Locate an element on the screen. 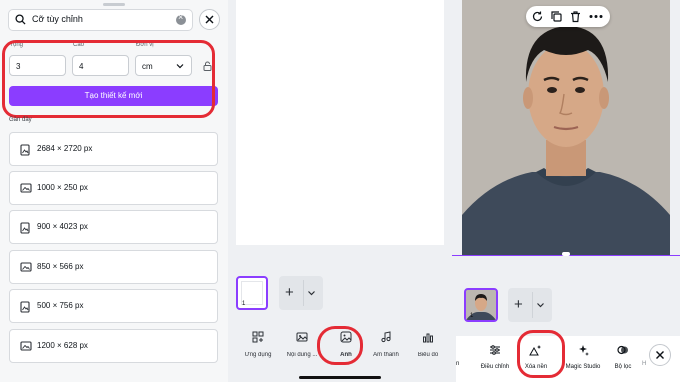  toolbar-cut-item: n is located at coordinates (457, 362).